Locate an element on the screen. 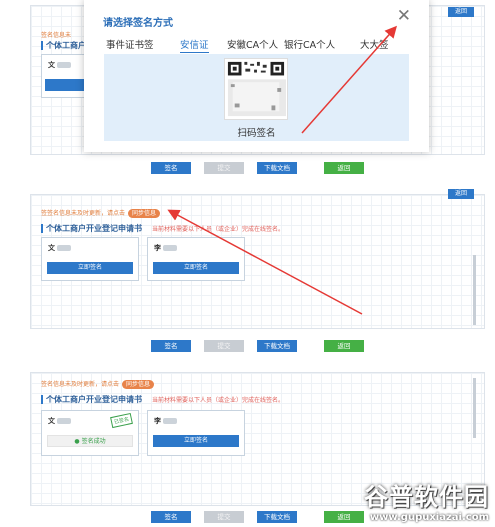 This screenshot has width=495, height=527. signature-method-tabs: 事件证书签 安信证 安徽CA个人 银行CA个人 大大签 is located at coordinates (256, 43).